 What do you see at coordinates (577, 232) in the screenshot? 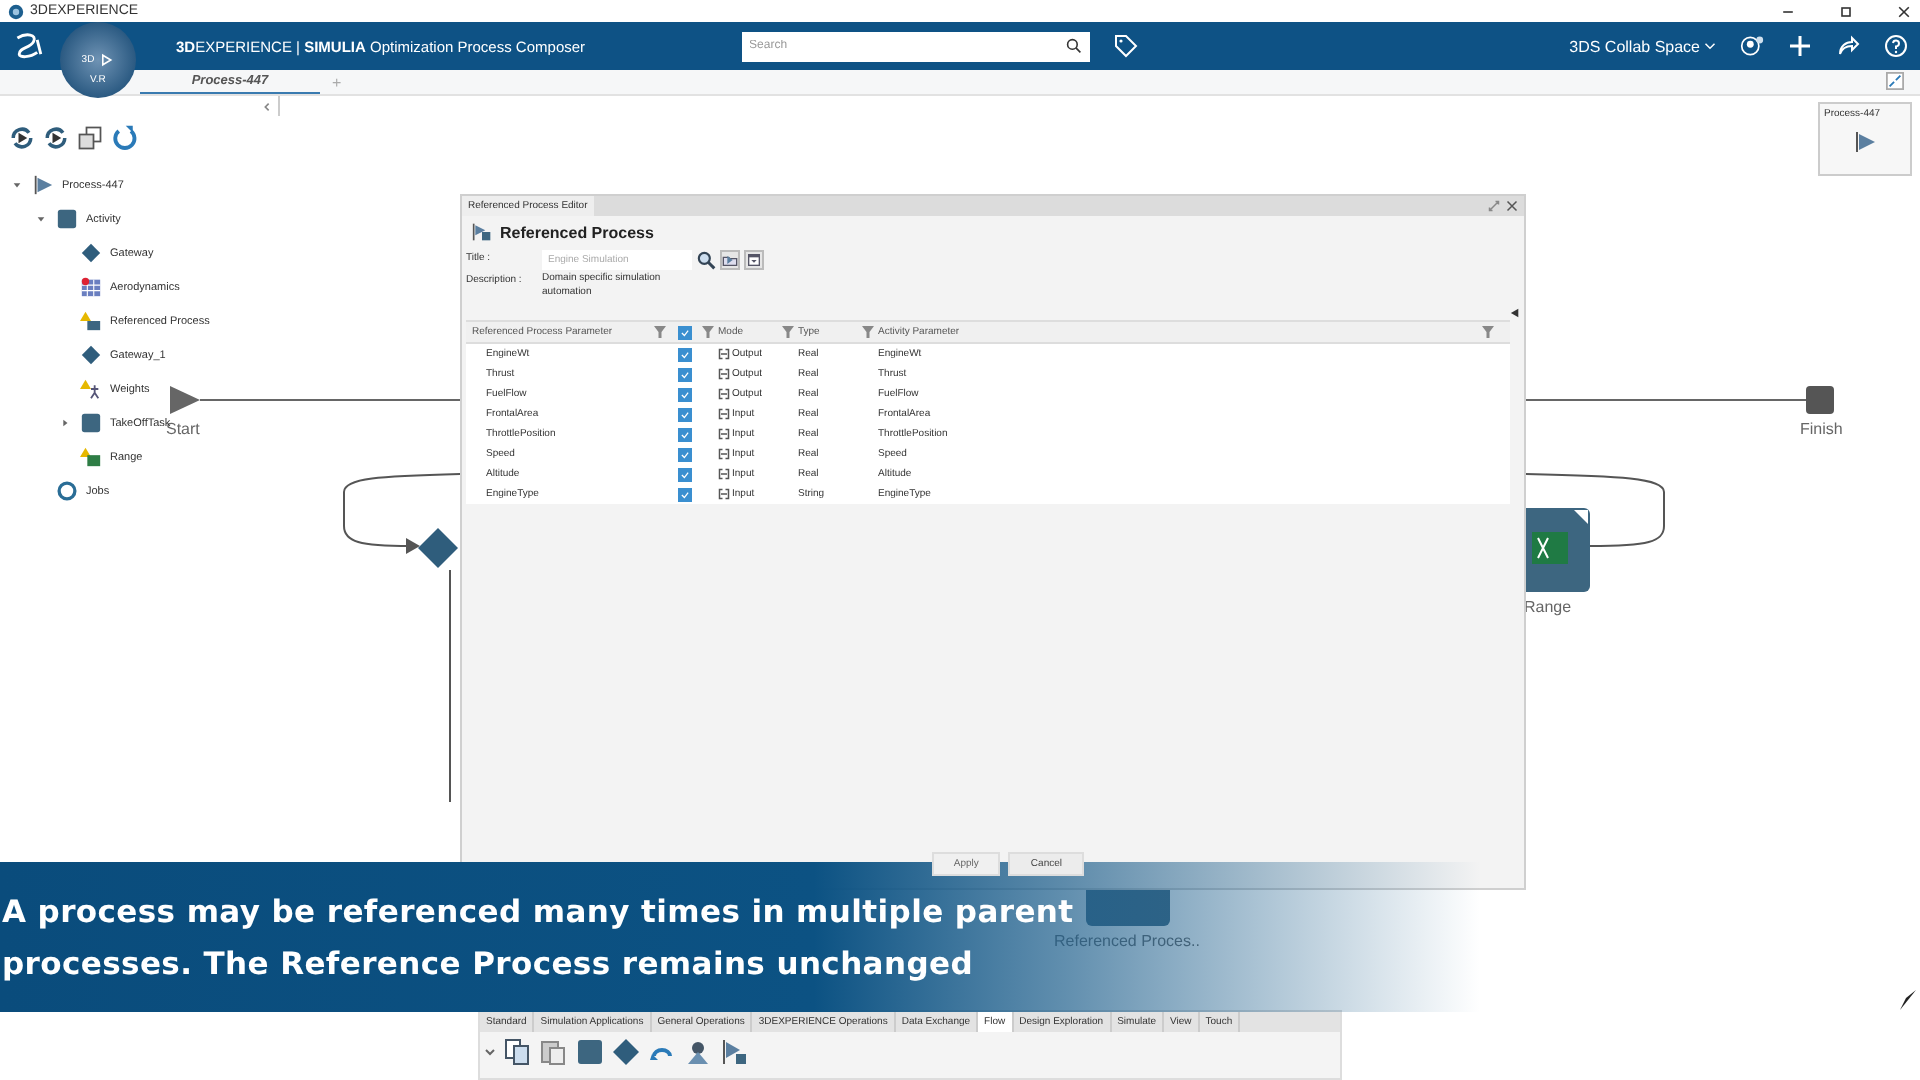
I see `dialog-heading: Referenced Process` at bounding box center [577, 232].